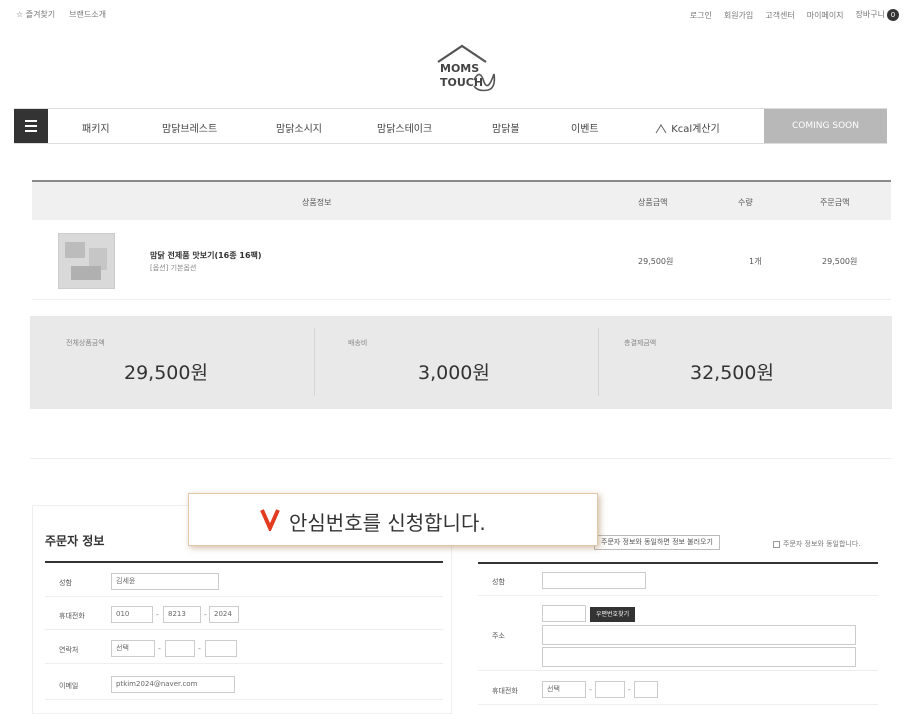 The width and height of the screenshot is (911, 714). What do you see at coordinates (182, 614) in the screenshot?
I see `orderer-mobile-middle-input: 8213` at bounding box center [182, 614].